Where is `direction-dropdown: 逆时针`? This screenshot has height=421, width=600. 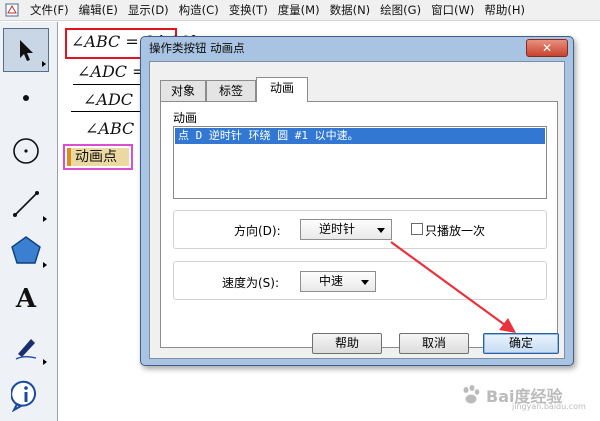 direction-dropdown: 逆时针 is located at coordinates (346, 229).